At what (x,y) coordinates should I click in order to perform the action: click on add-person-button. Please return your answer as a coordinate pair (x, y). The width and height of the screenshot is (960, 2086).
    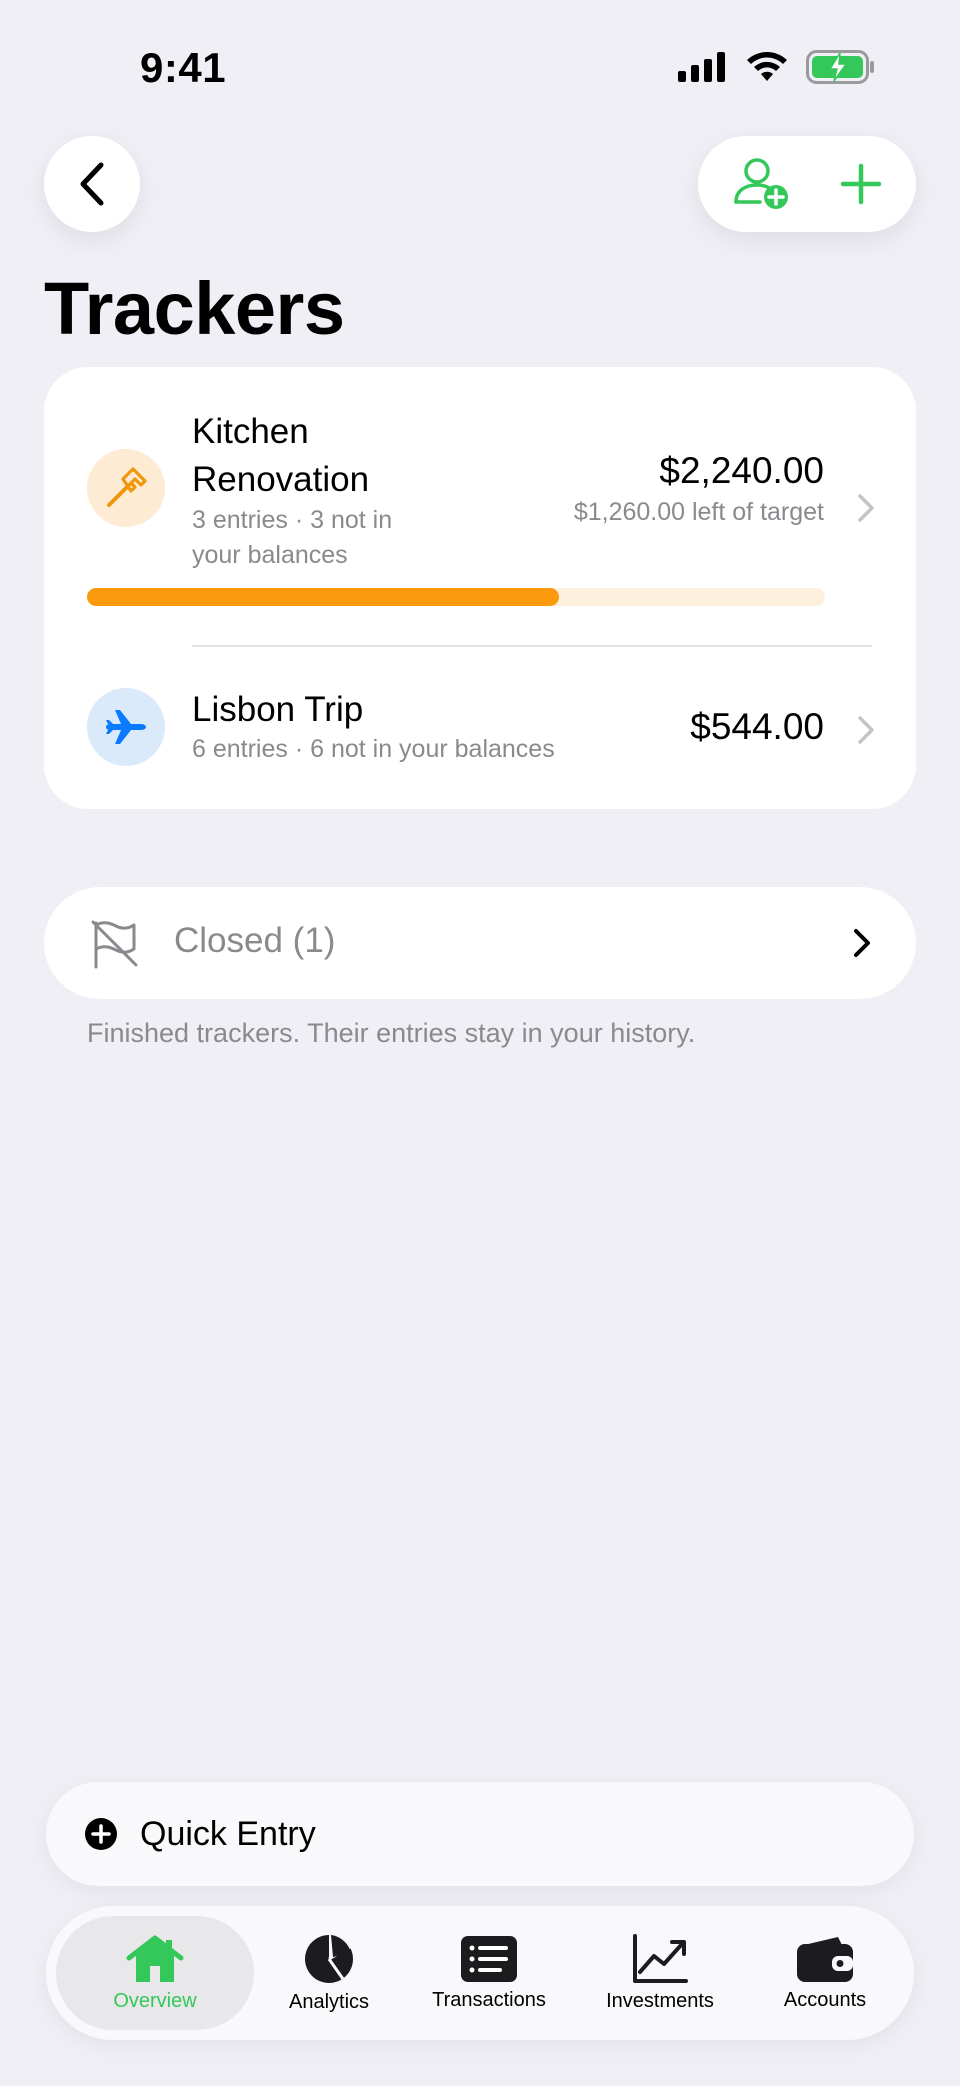
    Looking at the image, I should click on (762, 184).